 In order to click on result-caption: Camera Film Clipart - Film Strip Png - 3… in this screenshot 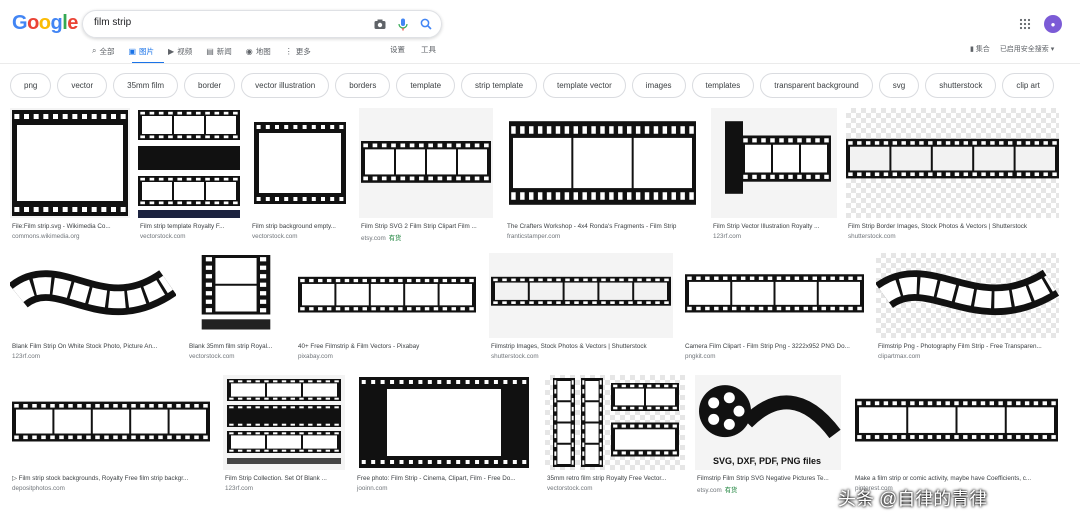, I will do `click(774, 346)`.